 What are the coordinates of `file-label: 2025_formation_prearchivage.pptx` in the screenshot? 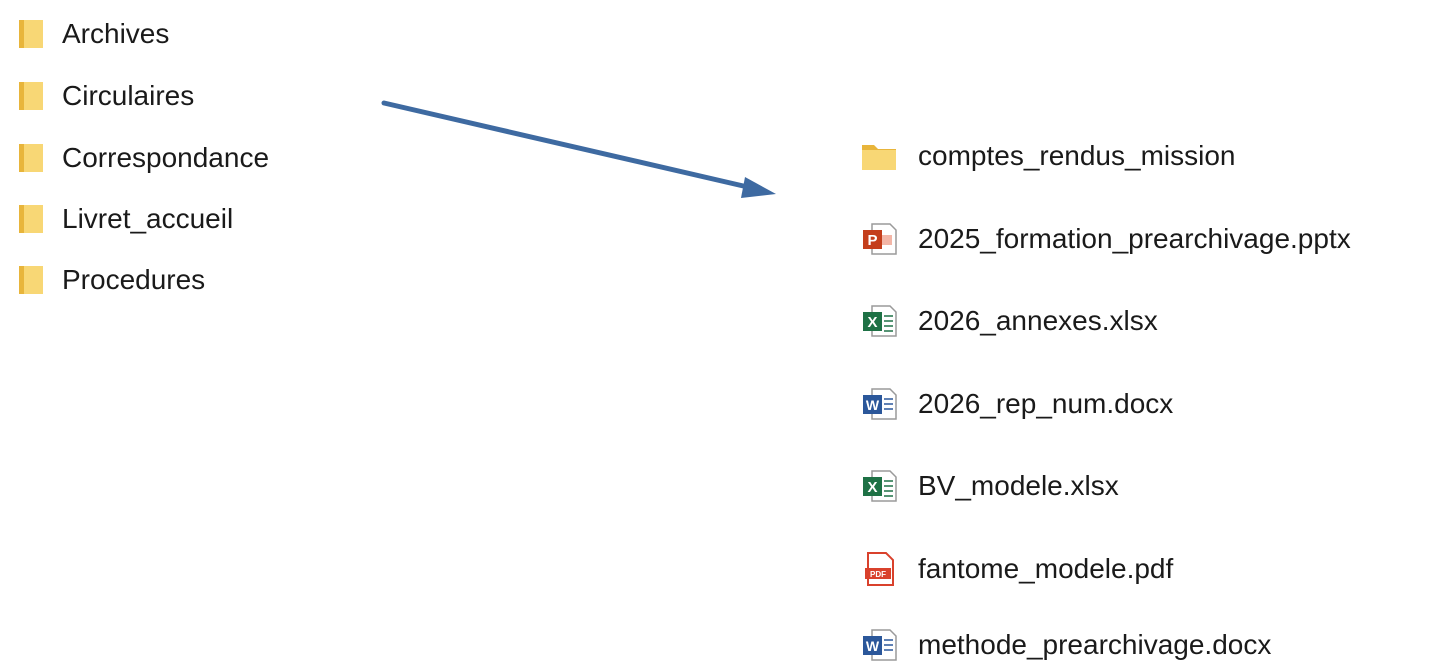 It's located at (1134, 238).